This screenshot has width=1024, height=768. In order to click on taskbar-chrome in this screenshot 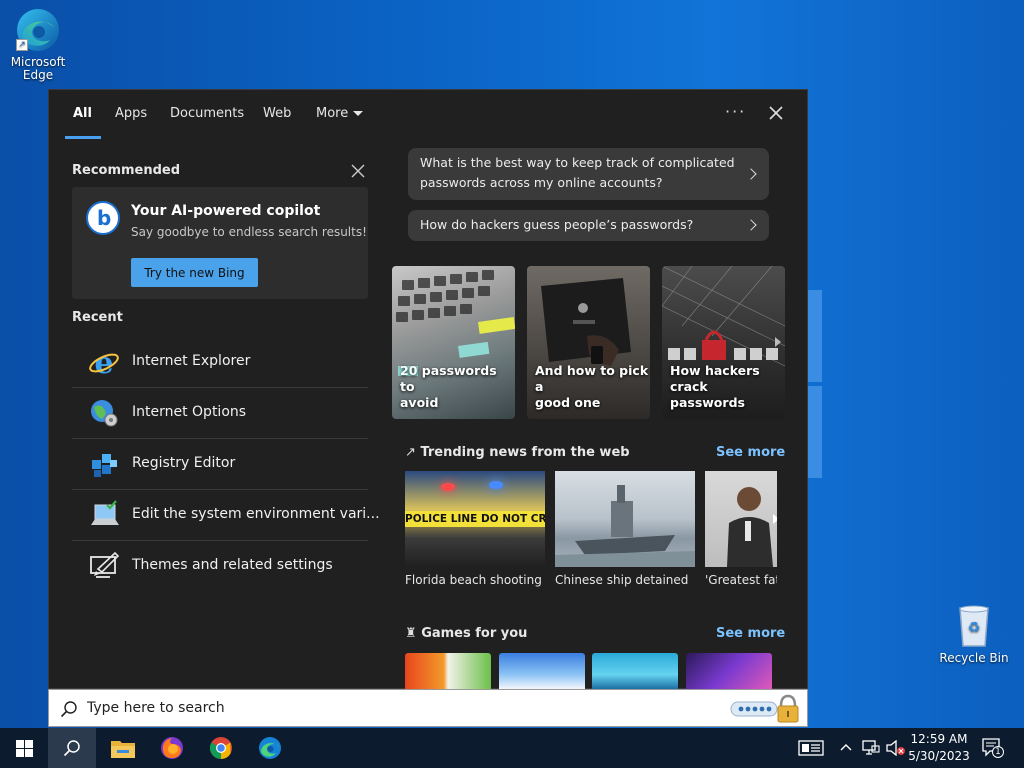, I will do `click(221, 748)`.